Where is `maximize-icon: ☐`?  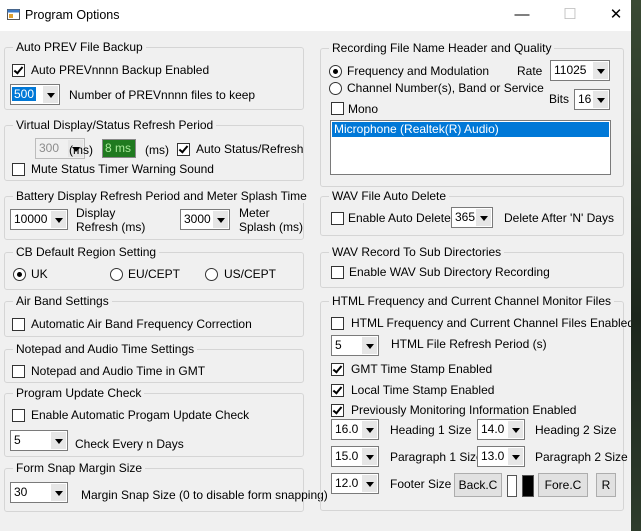
maximize-icon: ☐ is located at coordinates (570, 14).